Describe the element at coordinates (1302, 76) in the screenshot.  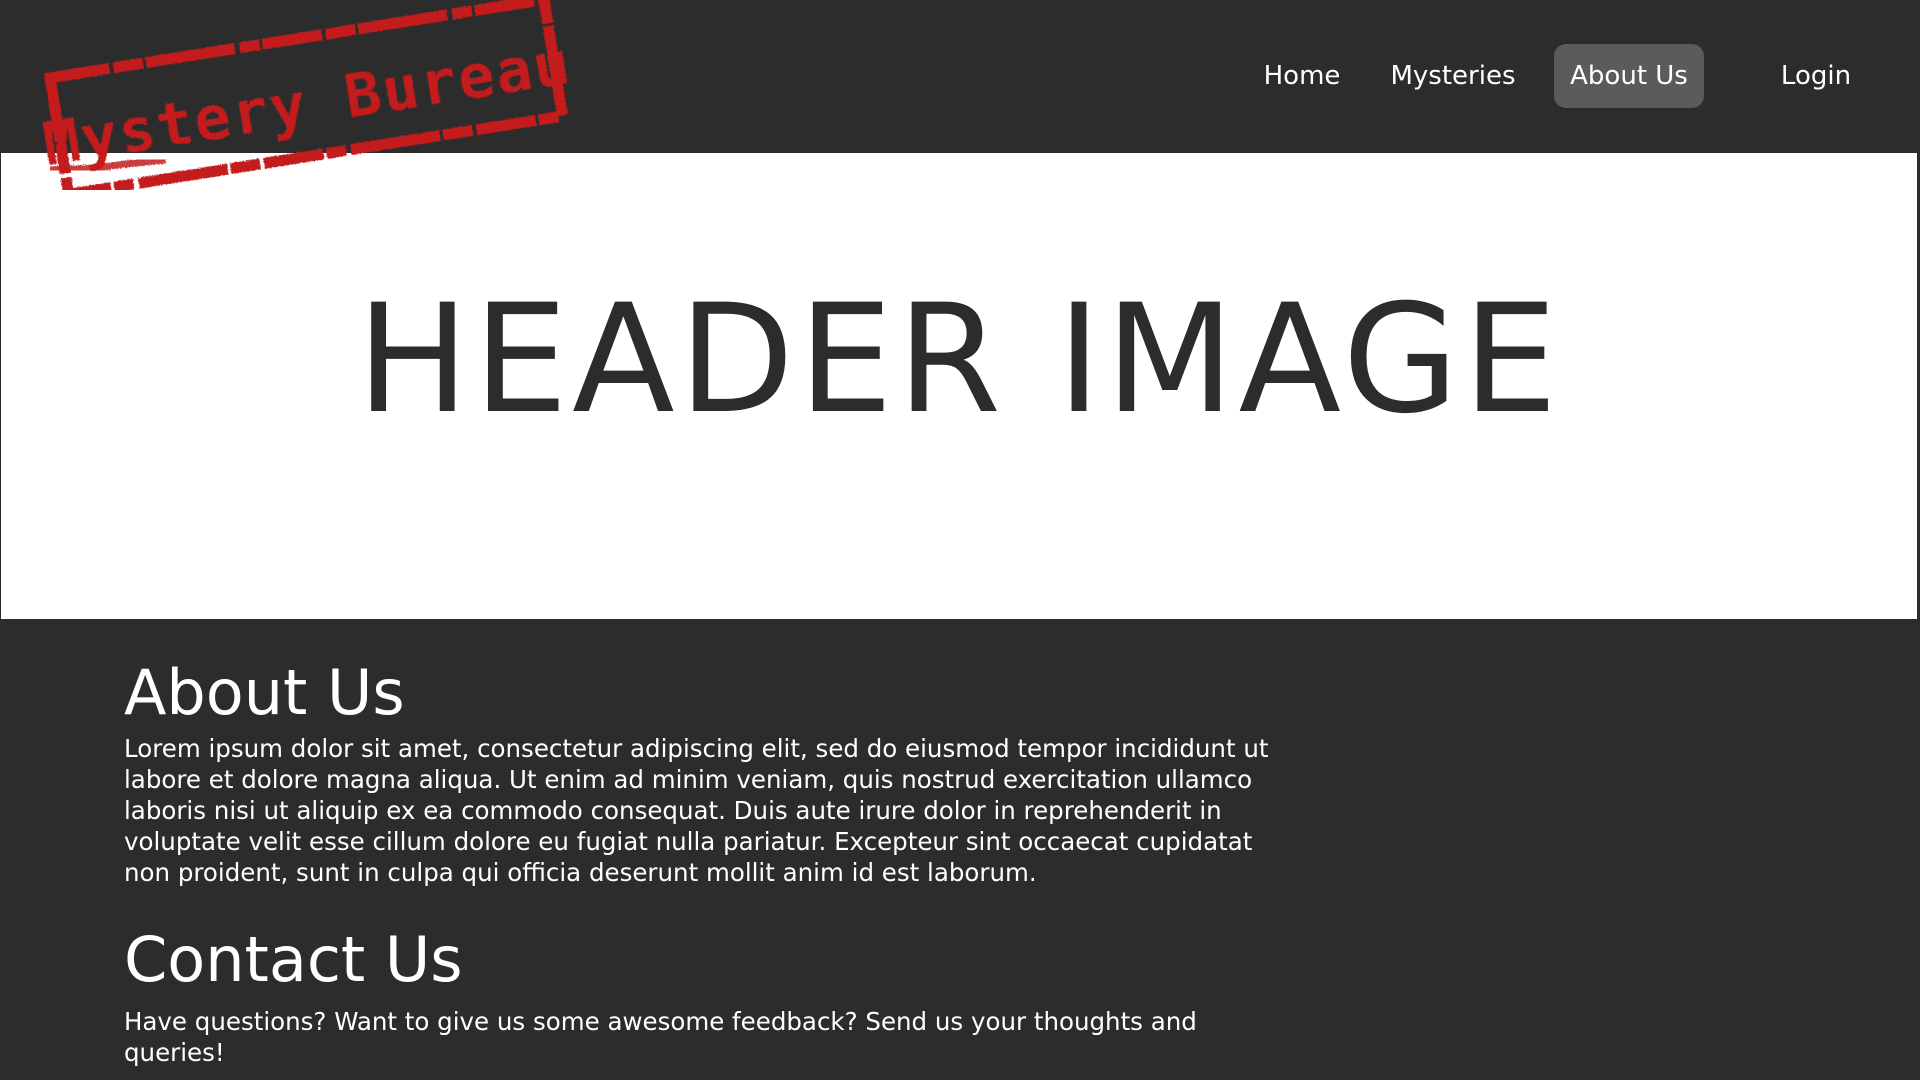
I see `nav-home: Home` at that location.